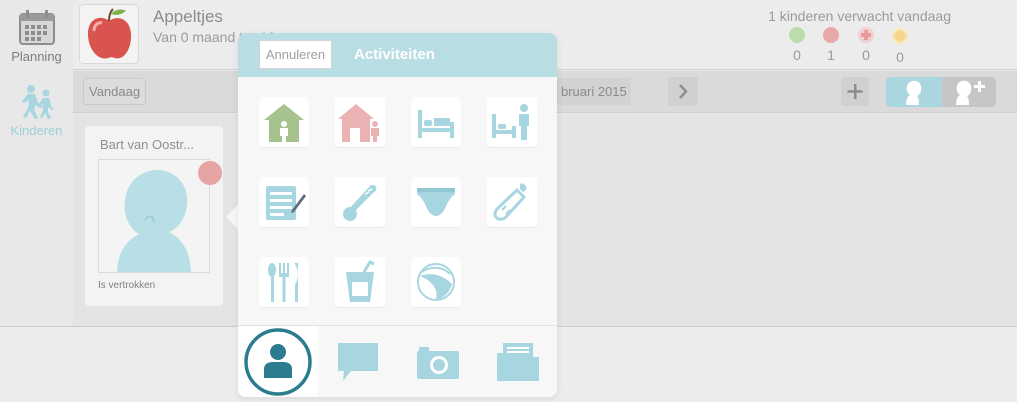 The height and width of the screenshot is (402, 1017). I want to click on thermometer-icon, so click(360, 202).